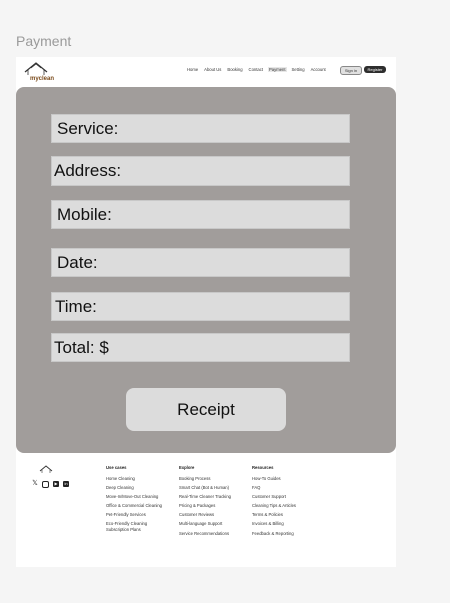 The height and width of the screenshot is (603, 450). I want to click on nav-home: Home, so click(192, 69).